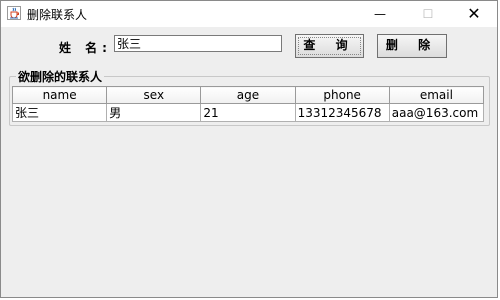 The width and height of the screenshot is (500, 300). What do you see at coordinates (57, 15) in the screenshot?
I see `window-title: 删除联系人` at bounding box center [57, 15].